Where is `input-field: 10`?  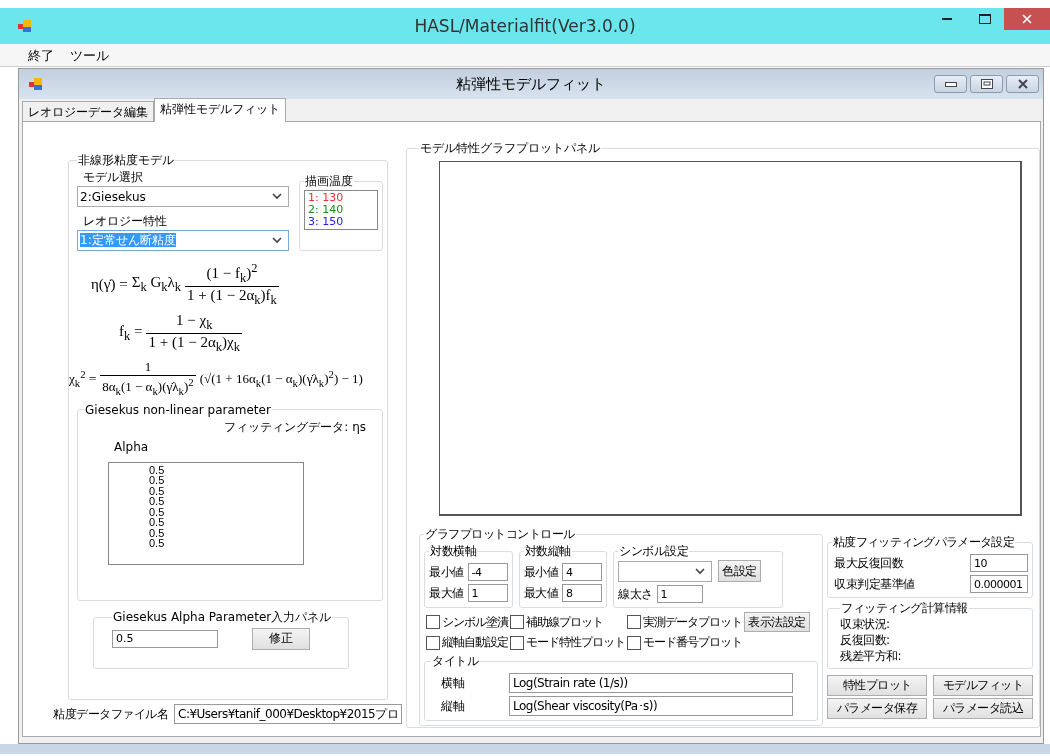
input-field: 10 is located at coordinates (999, 563).